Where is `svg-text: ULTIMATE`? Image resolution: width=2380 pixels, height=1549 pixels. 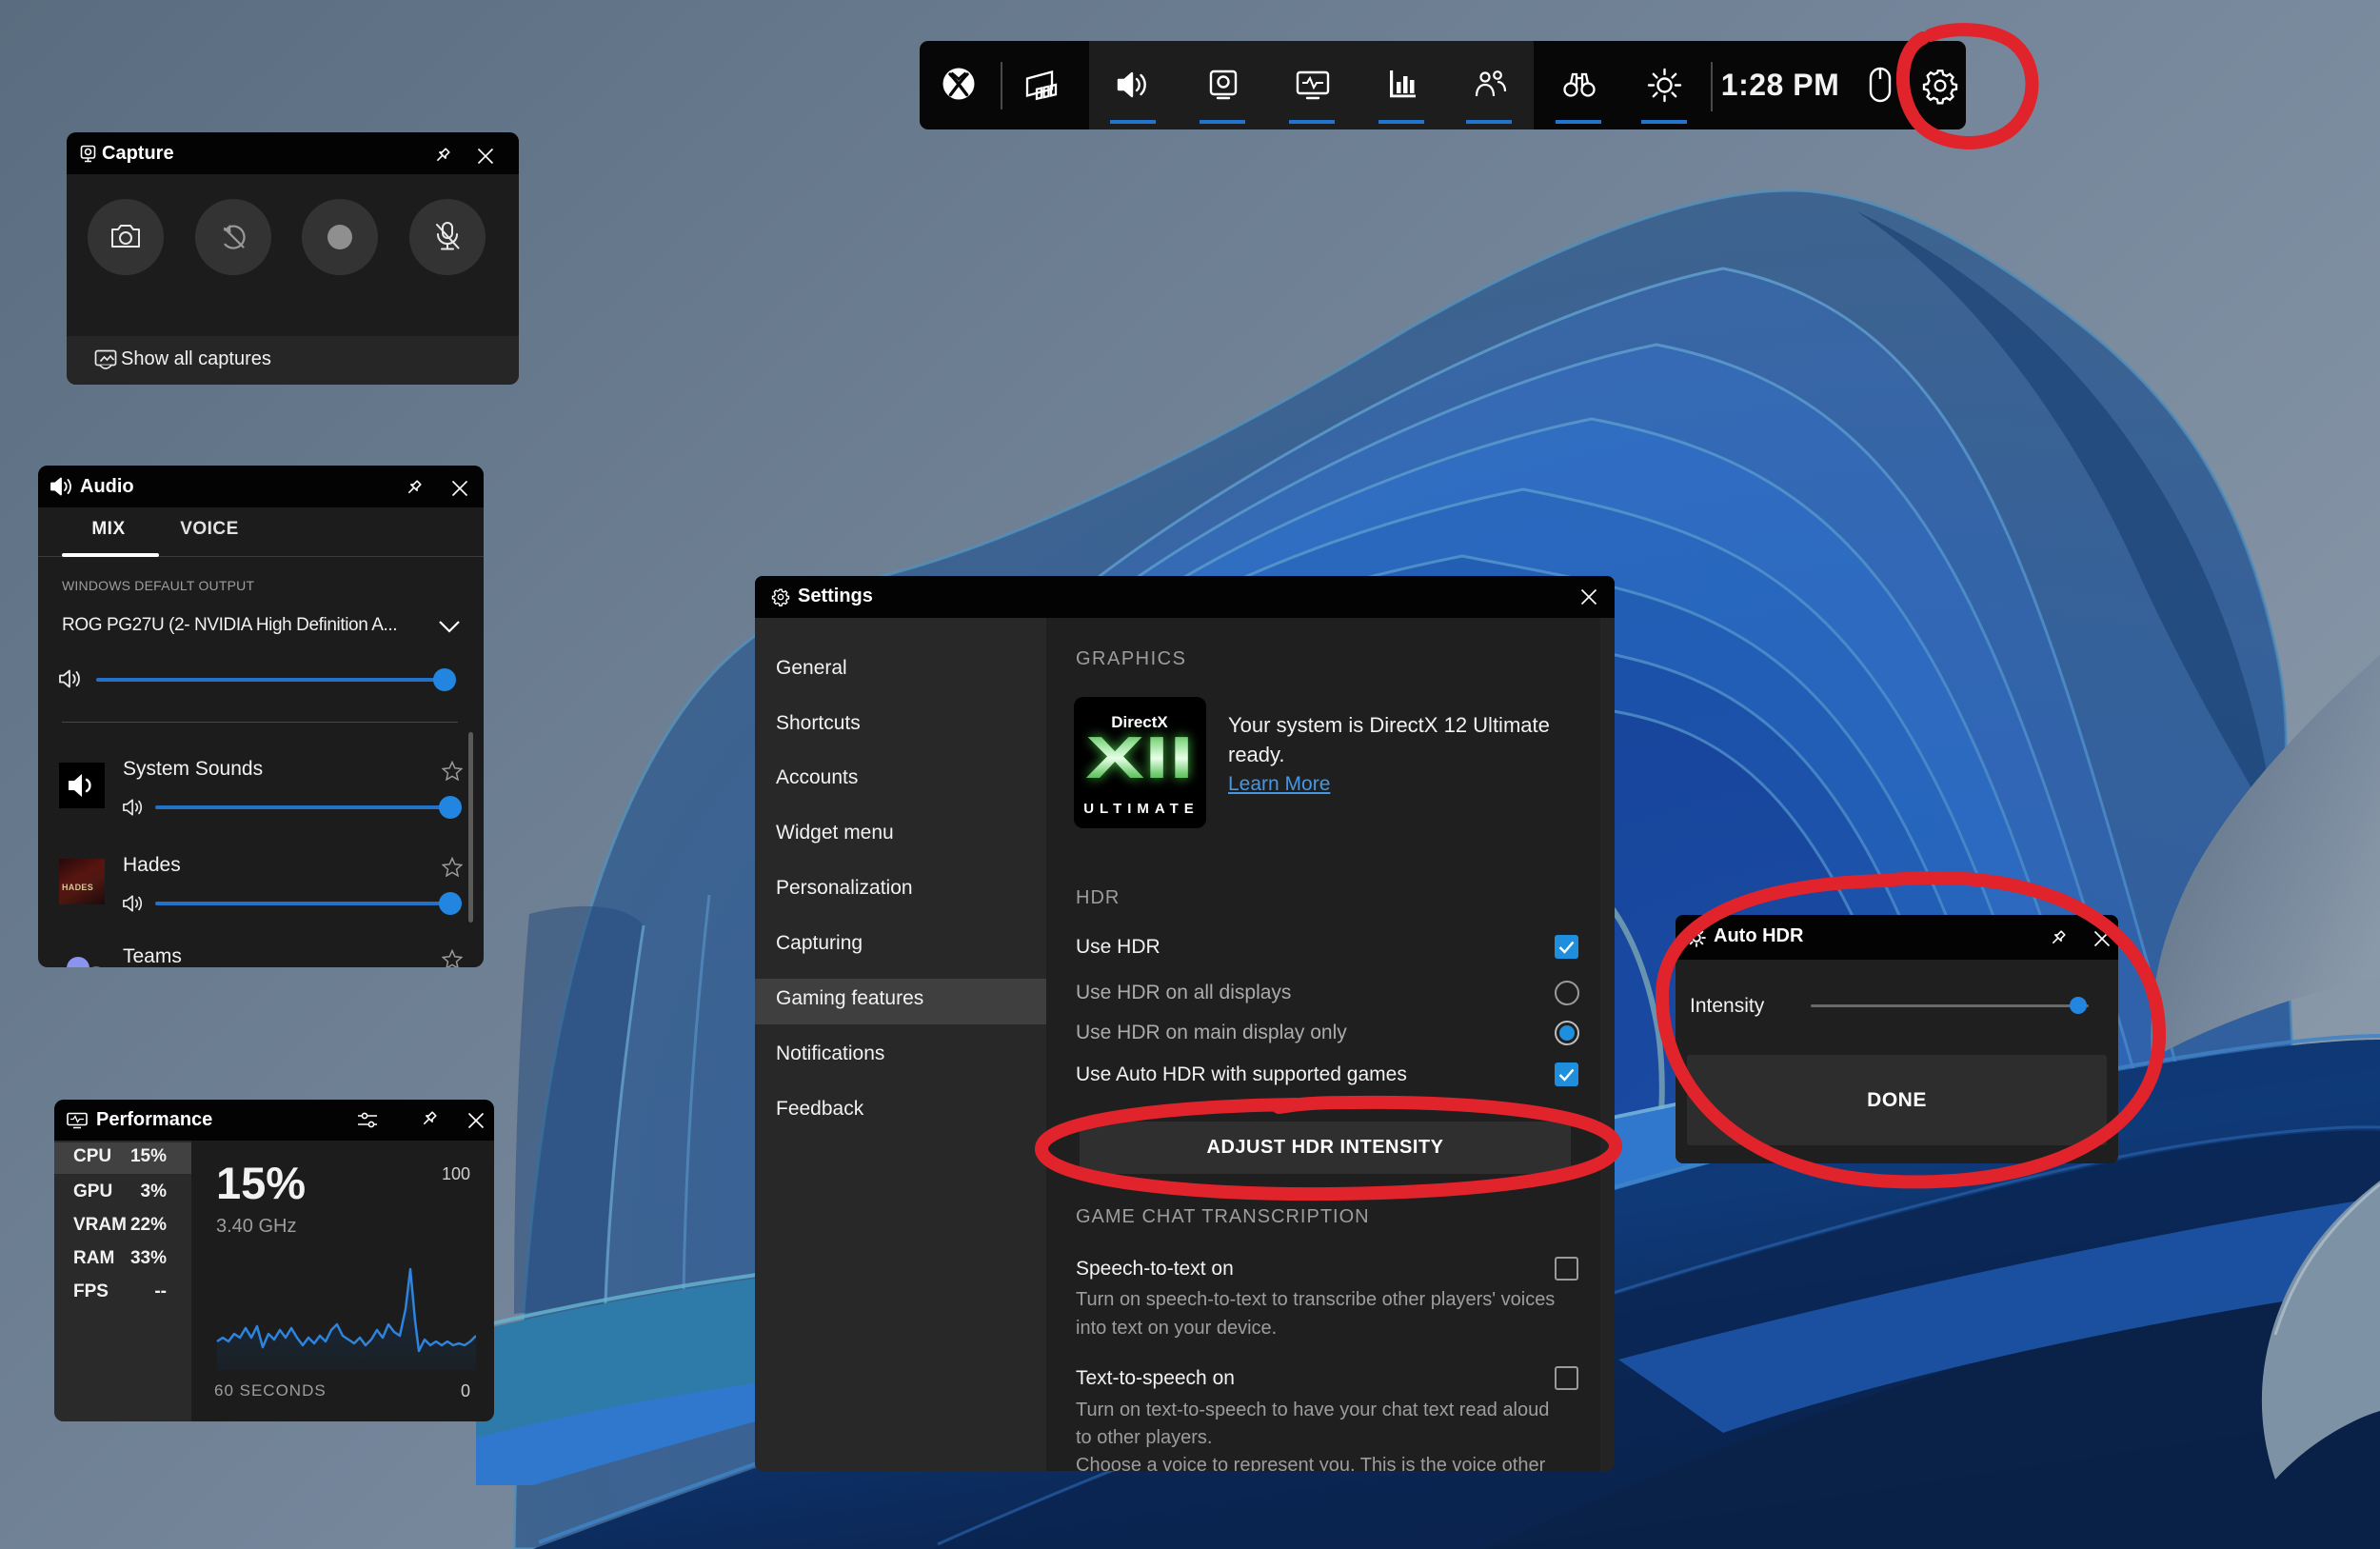
svg-text: ULTIMATE is located at coordinates (1141, 809).